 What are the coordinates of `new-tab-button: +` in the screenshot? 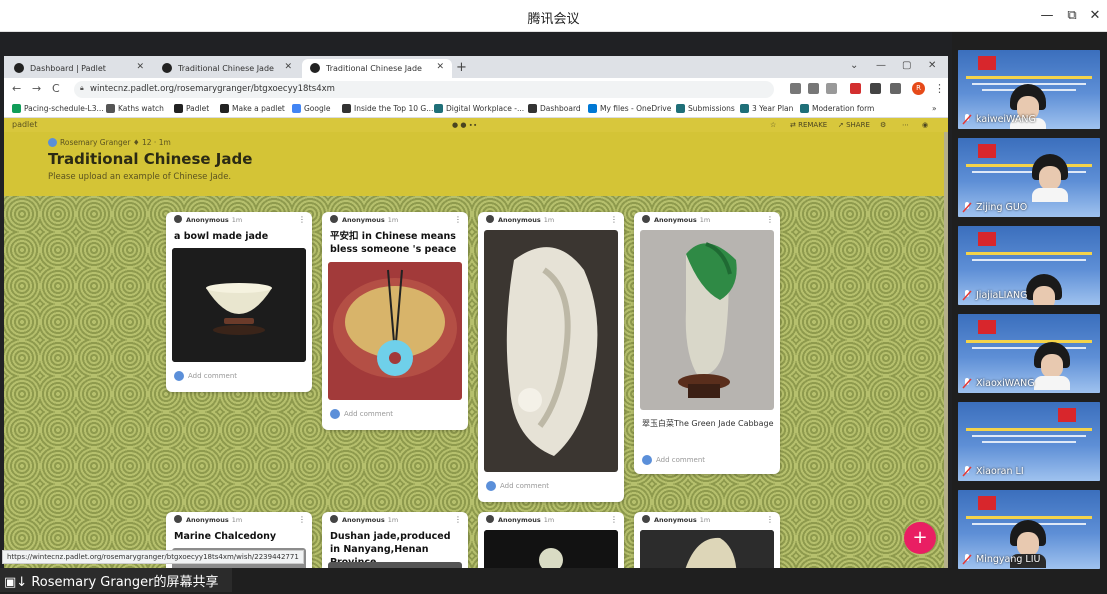 It's located at (461, 67).